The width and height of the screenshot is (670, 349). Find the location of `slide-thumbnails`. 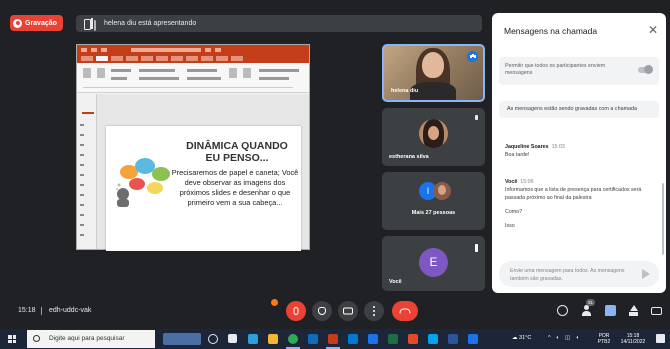

slide-thumbnails is located at coordinates (87, 171).